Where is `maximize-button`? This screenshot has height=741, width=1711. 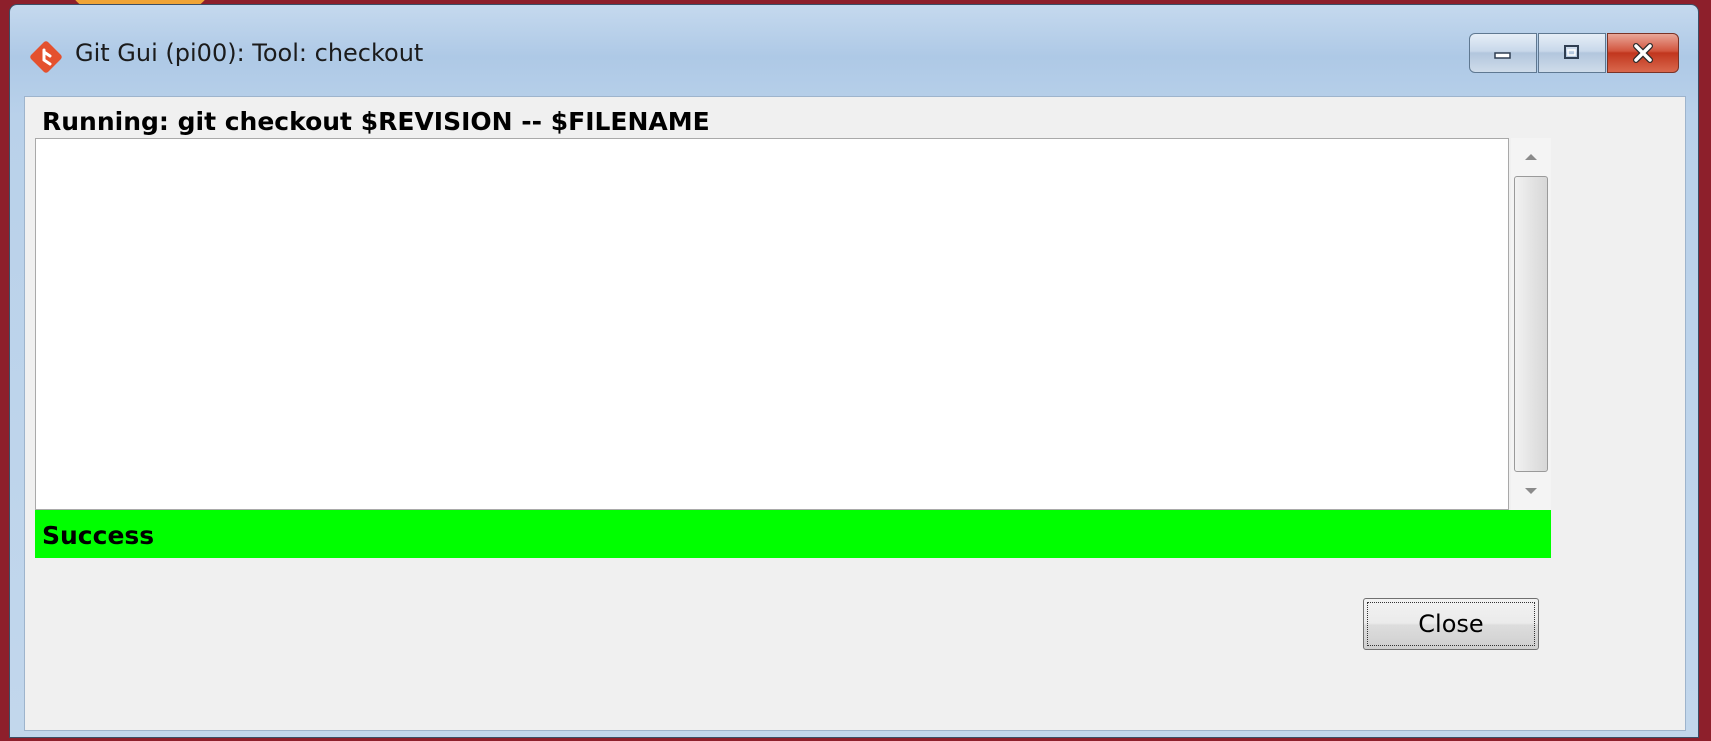
maximize-button is located at coordinates (1572, 53).